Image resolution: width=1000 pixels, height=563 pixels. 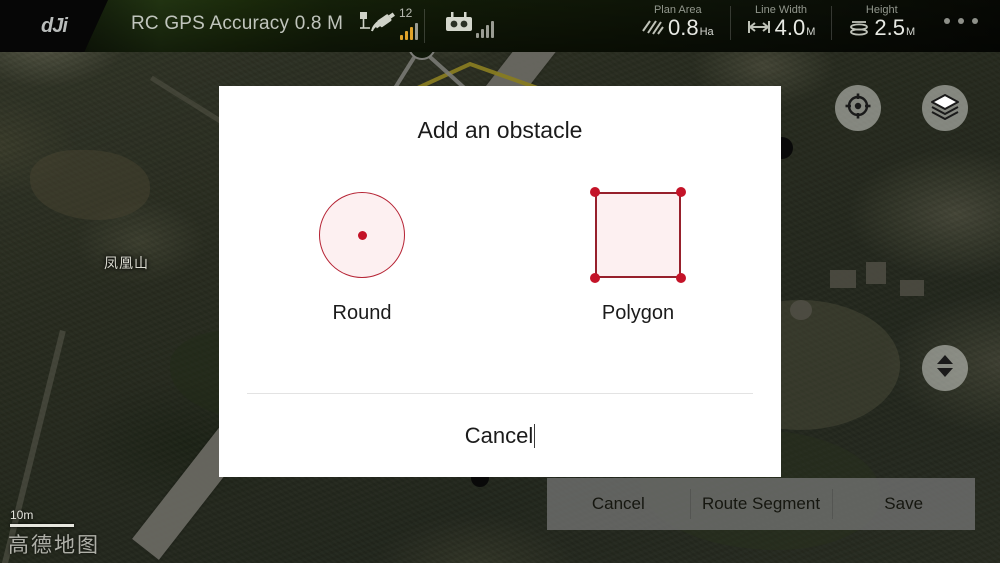 I want to click on stat-label: Height, so click(x=881, y=10).